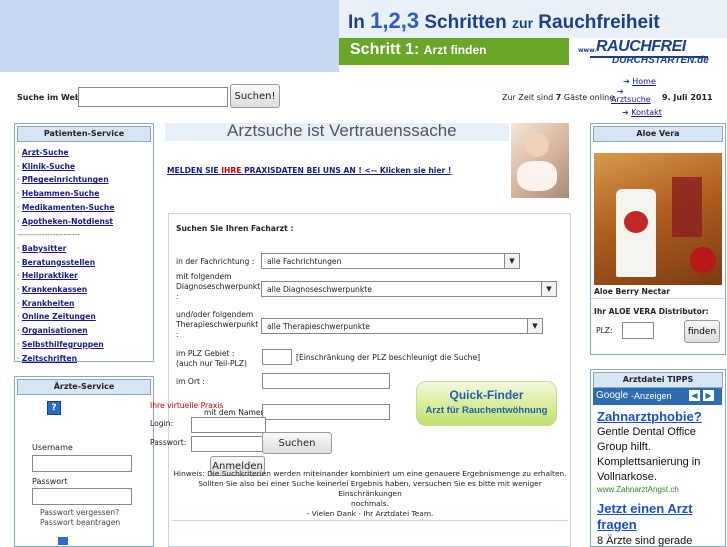 This screenshot has height=547, width=727. What do you see at coordinates (370, 520) in the screenshot?
I see `divider` at bounding box center [370, 520].